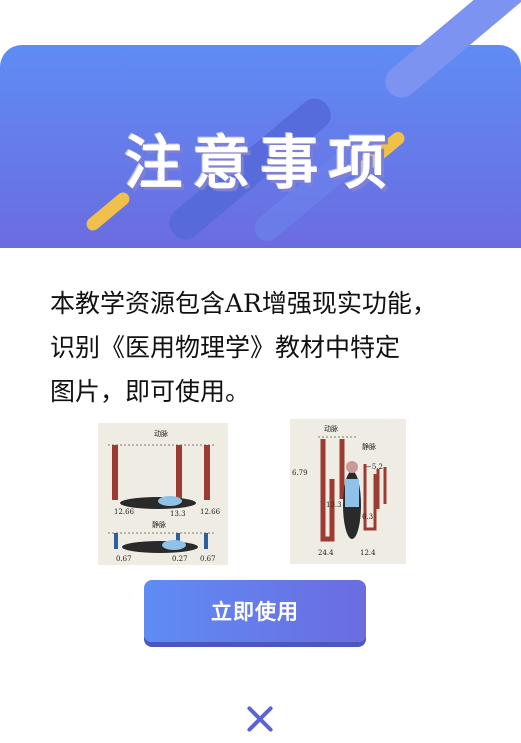  What do you see at coordinates (255, 611) in the screenshot?
I see `use-now-button: 立即使用` at bounding box center [255, 611].